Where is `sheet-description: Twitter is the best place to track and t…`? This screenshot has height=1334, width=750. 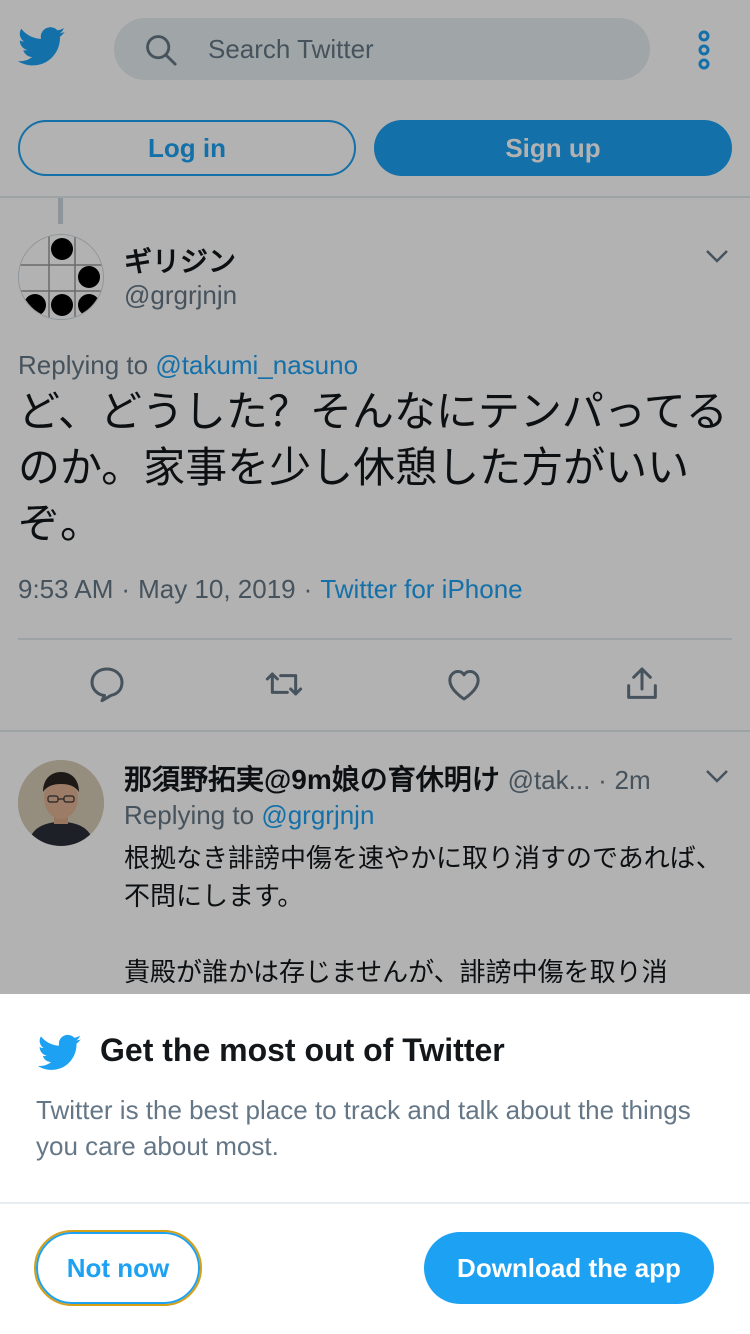 sheet-description: Twitter is the best place to track and t… is located at coordinates (363, 1128).